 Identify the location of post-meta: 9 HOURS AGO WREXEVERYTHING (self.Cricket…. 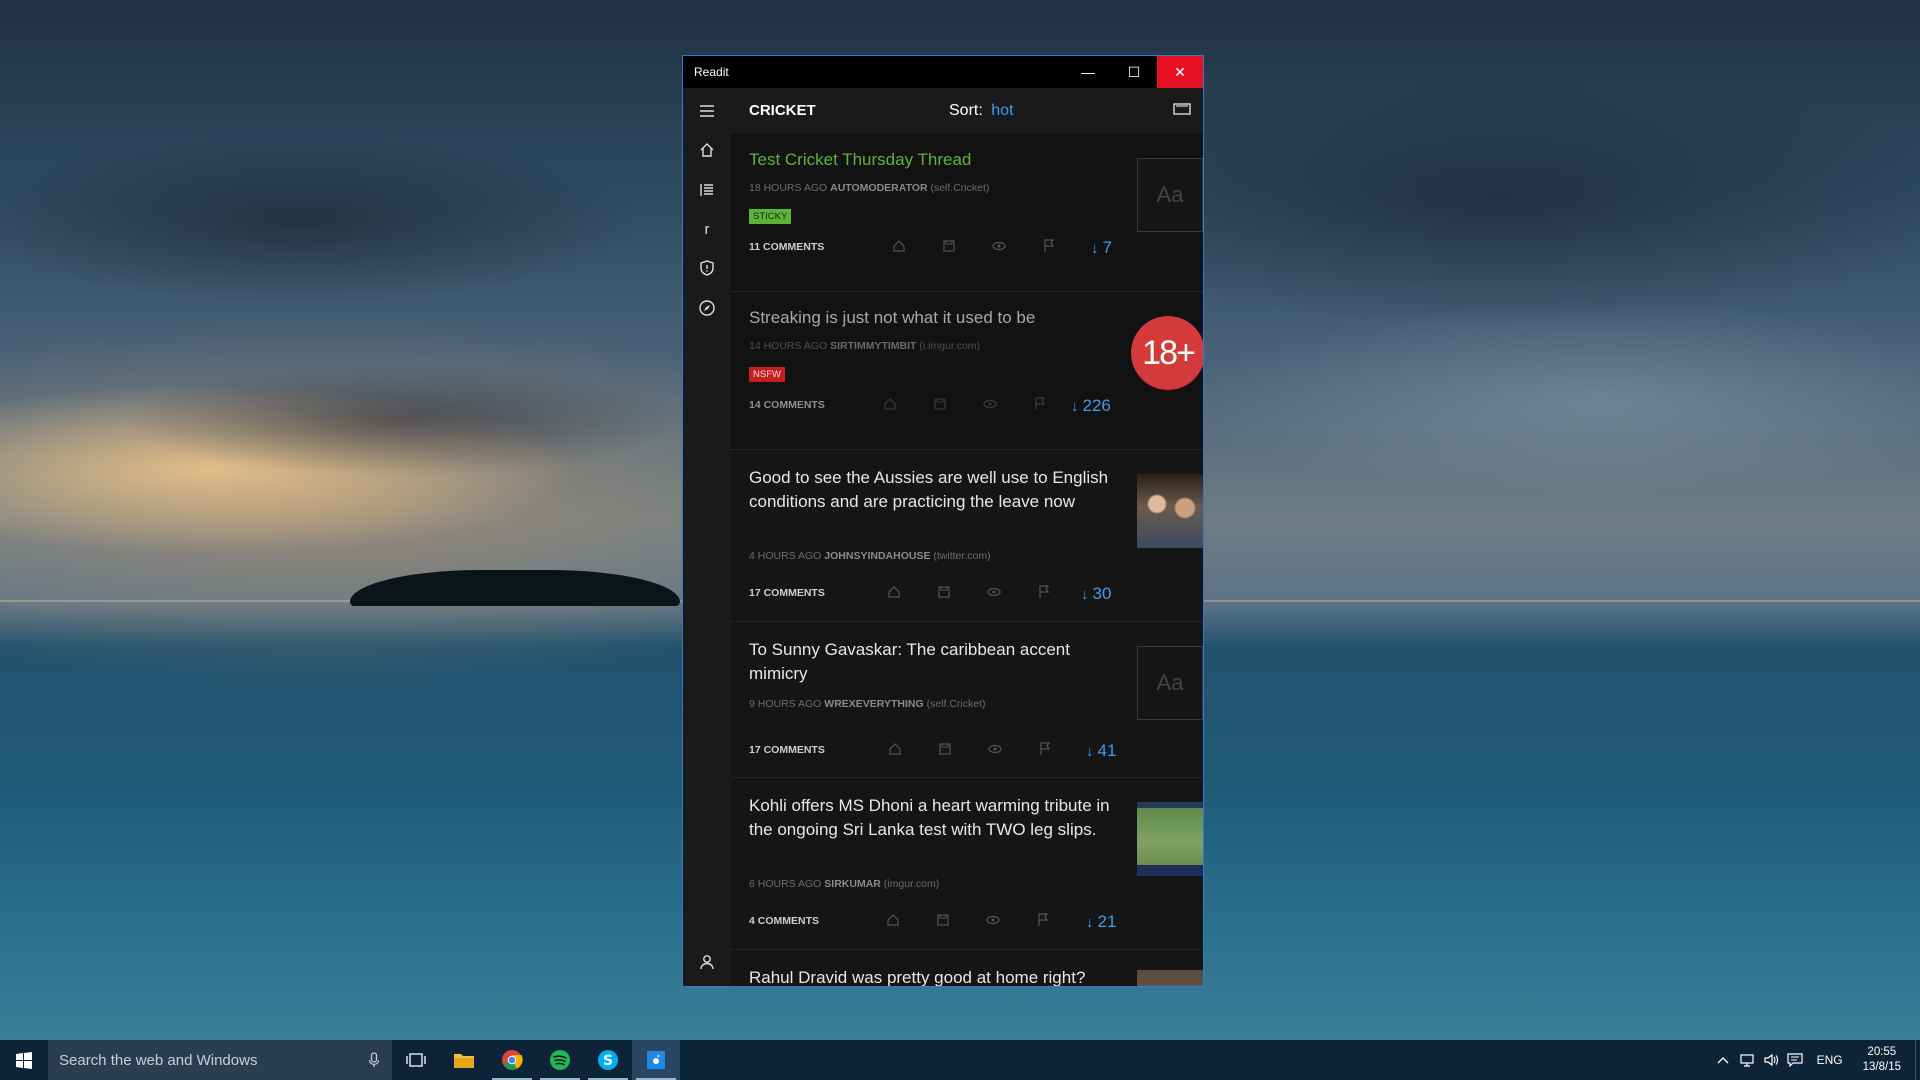
(867, 704).